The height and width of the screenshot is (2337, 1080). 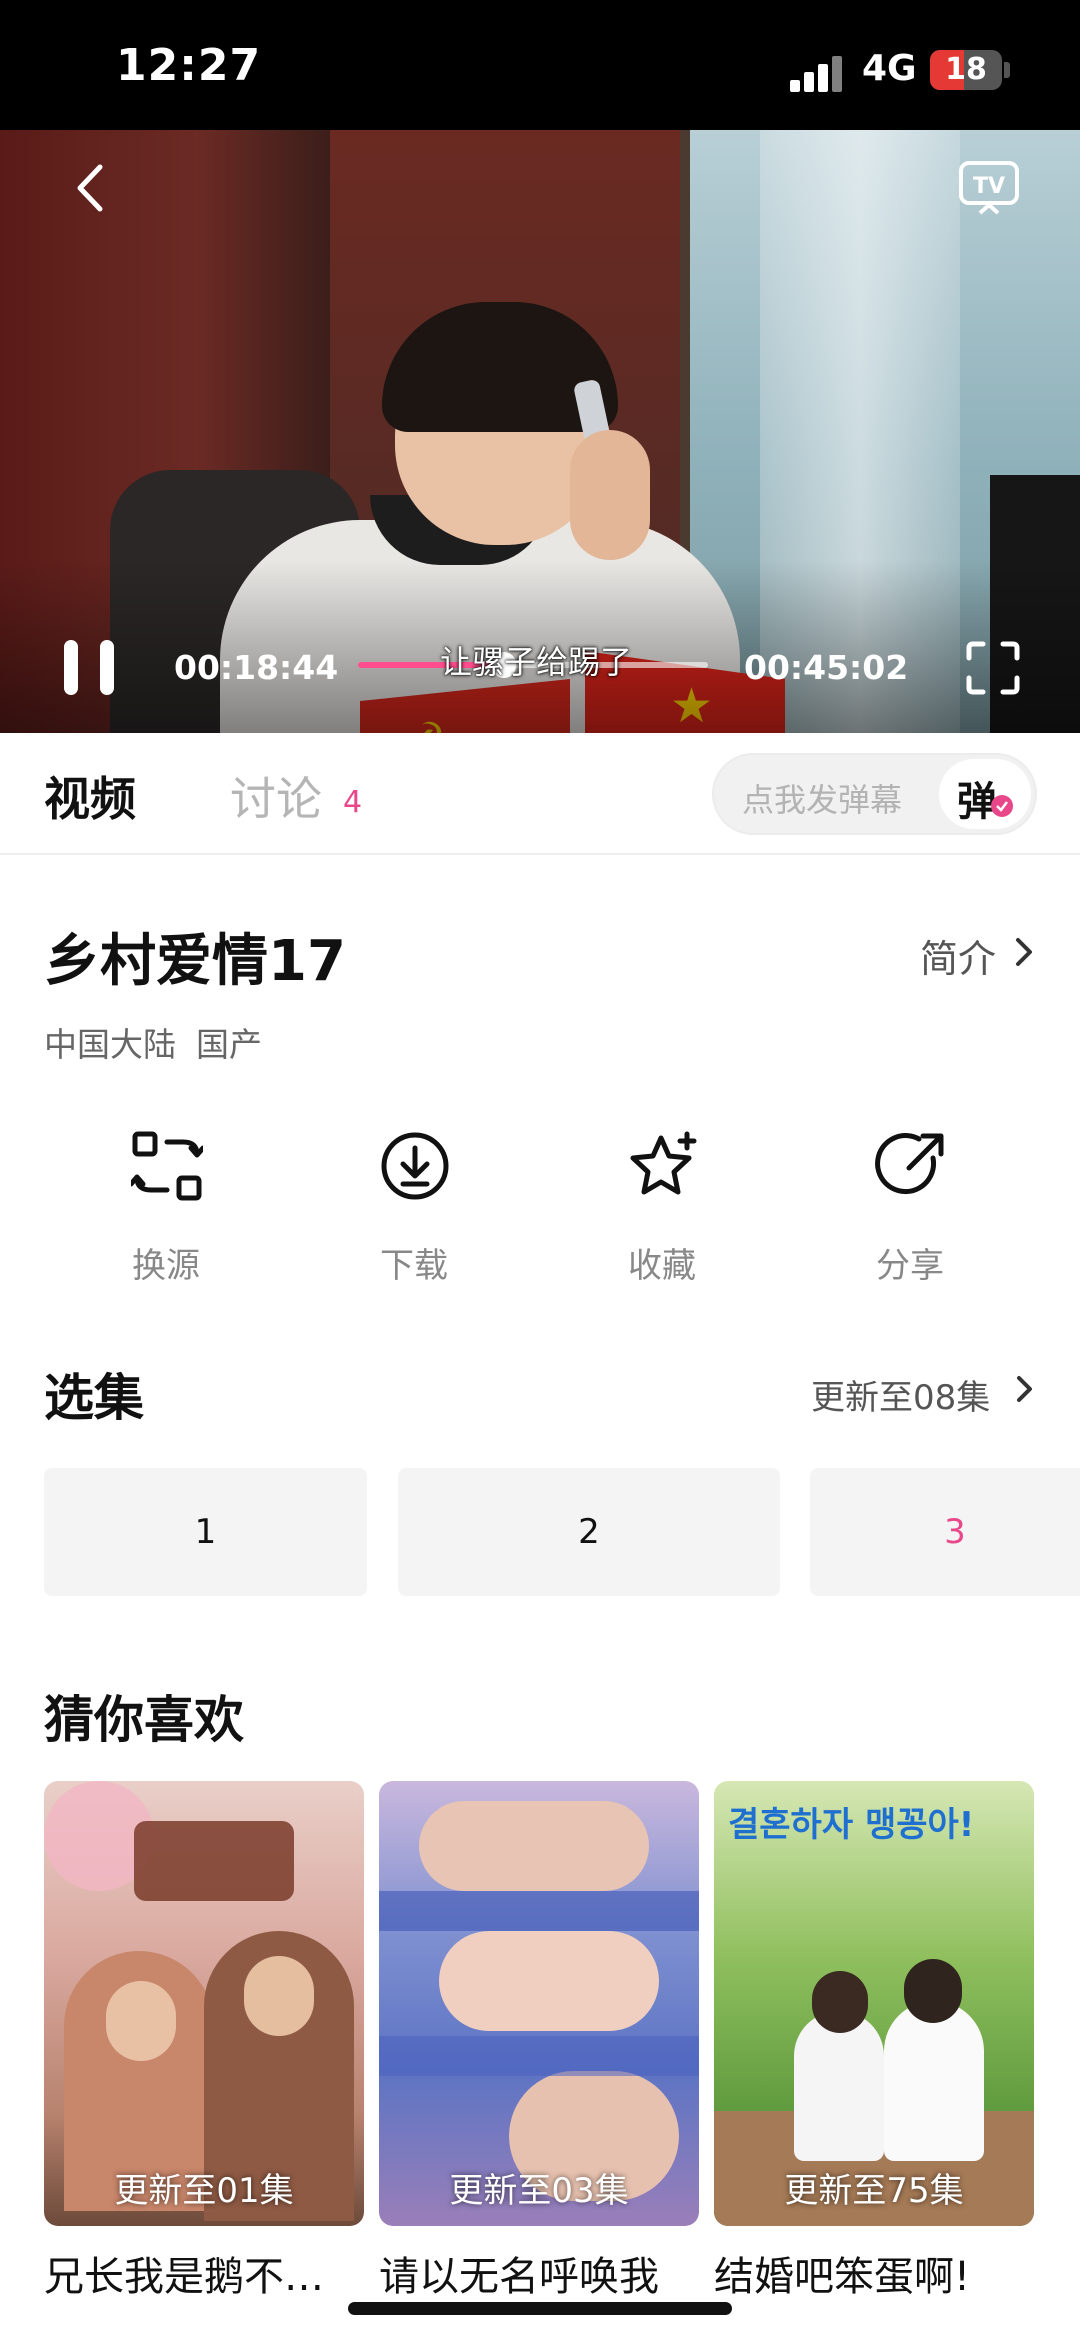 What do you see at coordinates (910, 1266) in the screenshot?
I see `share-label: 分享` at bounding box center [910, 1266].